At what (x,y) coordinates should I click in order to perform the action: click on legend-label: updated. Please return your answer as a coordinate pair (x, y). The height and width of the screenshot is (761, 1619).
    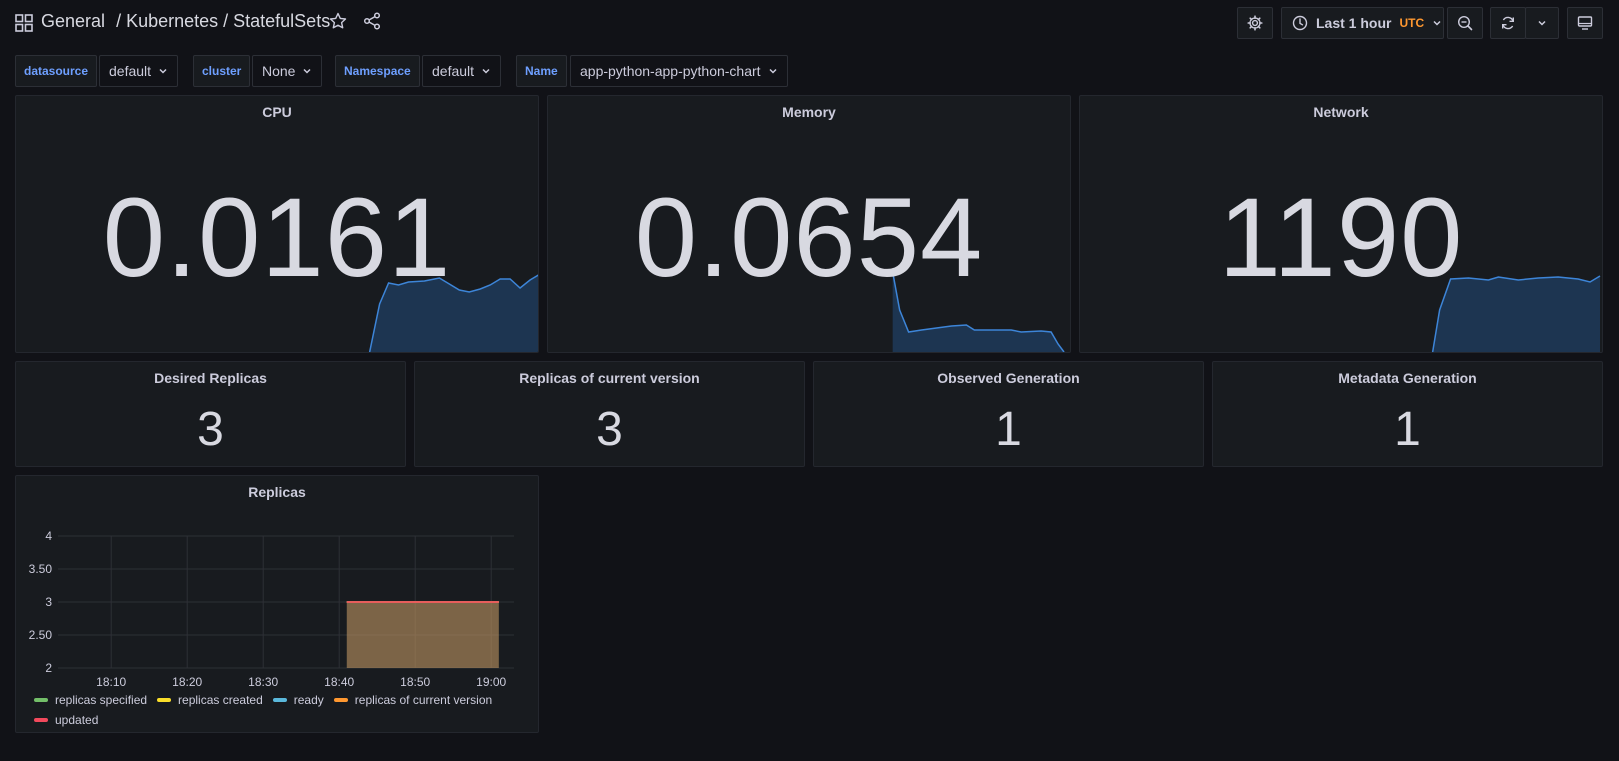
    Looking at the image, I should click on (77, 720).